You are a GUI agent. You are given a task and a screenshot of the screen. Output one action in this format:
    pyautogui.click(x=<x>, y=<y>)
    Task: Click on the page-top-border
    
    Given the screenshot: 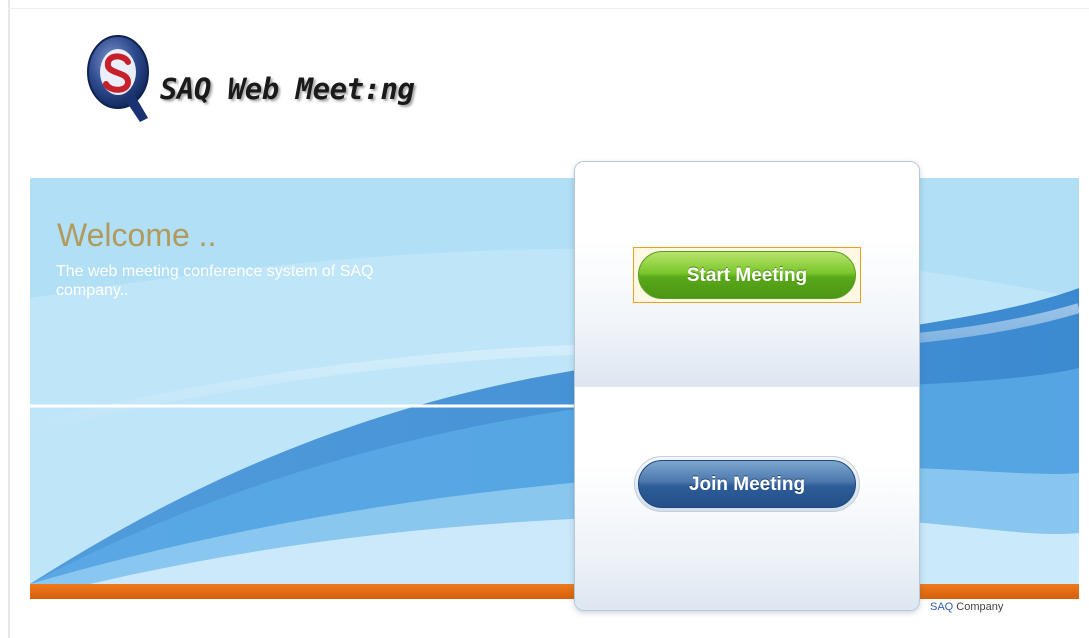 What is the action you would take?
    pyautogui.click(x=548, y=8)
    